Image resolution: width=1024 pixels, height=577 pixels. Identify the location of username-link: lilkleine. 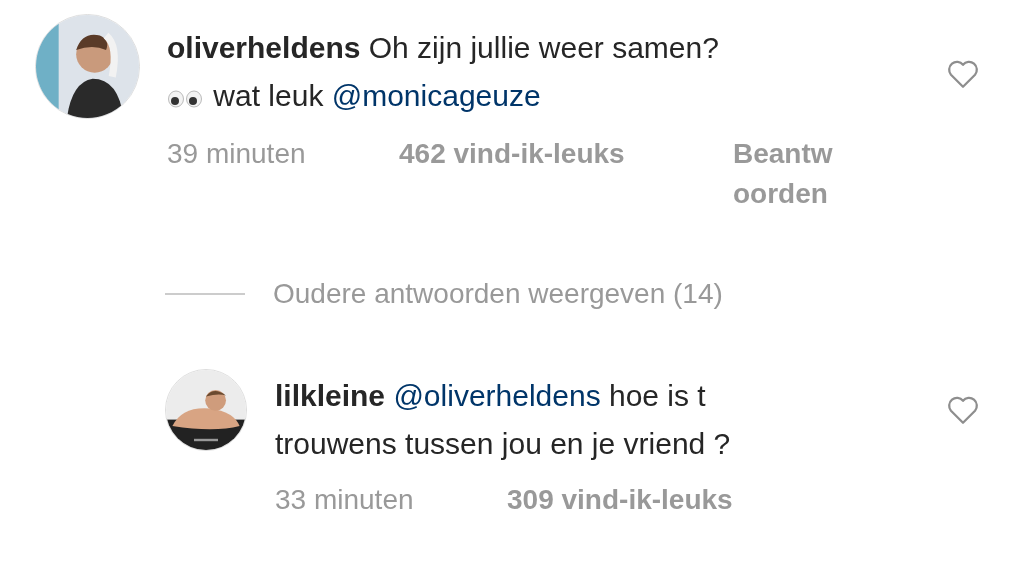
(330, 395).